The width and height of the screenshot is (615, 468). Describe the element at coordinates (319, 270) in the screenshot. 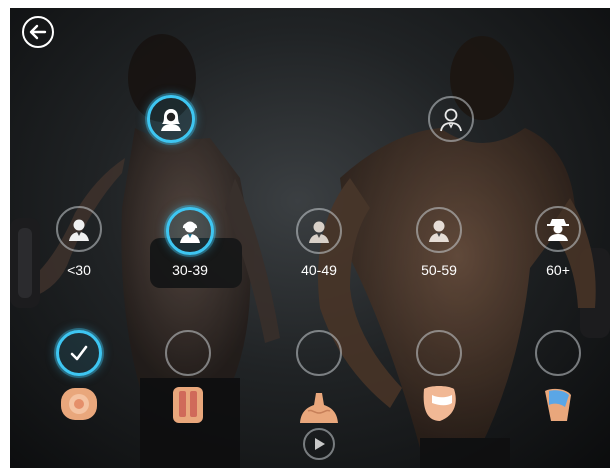

I see `age-label-40-49: 40-49` at that location.